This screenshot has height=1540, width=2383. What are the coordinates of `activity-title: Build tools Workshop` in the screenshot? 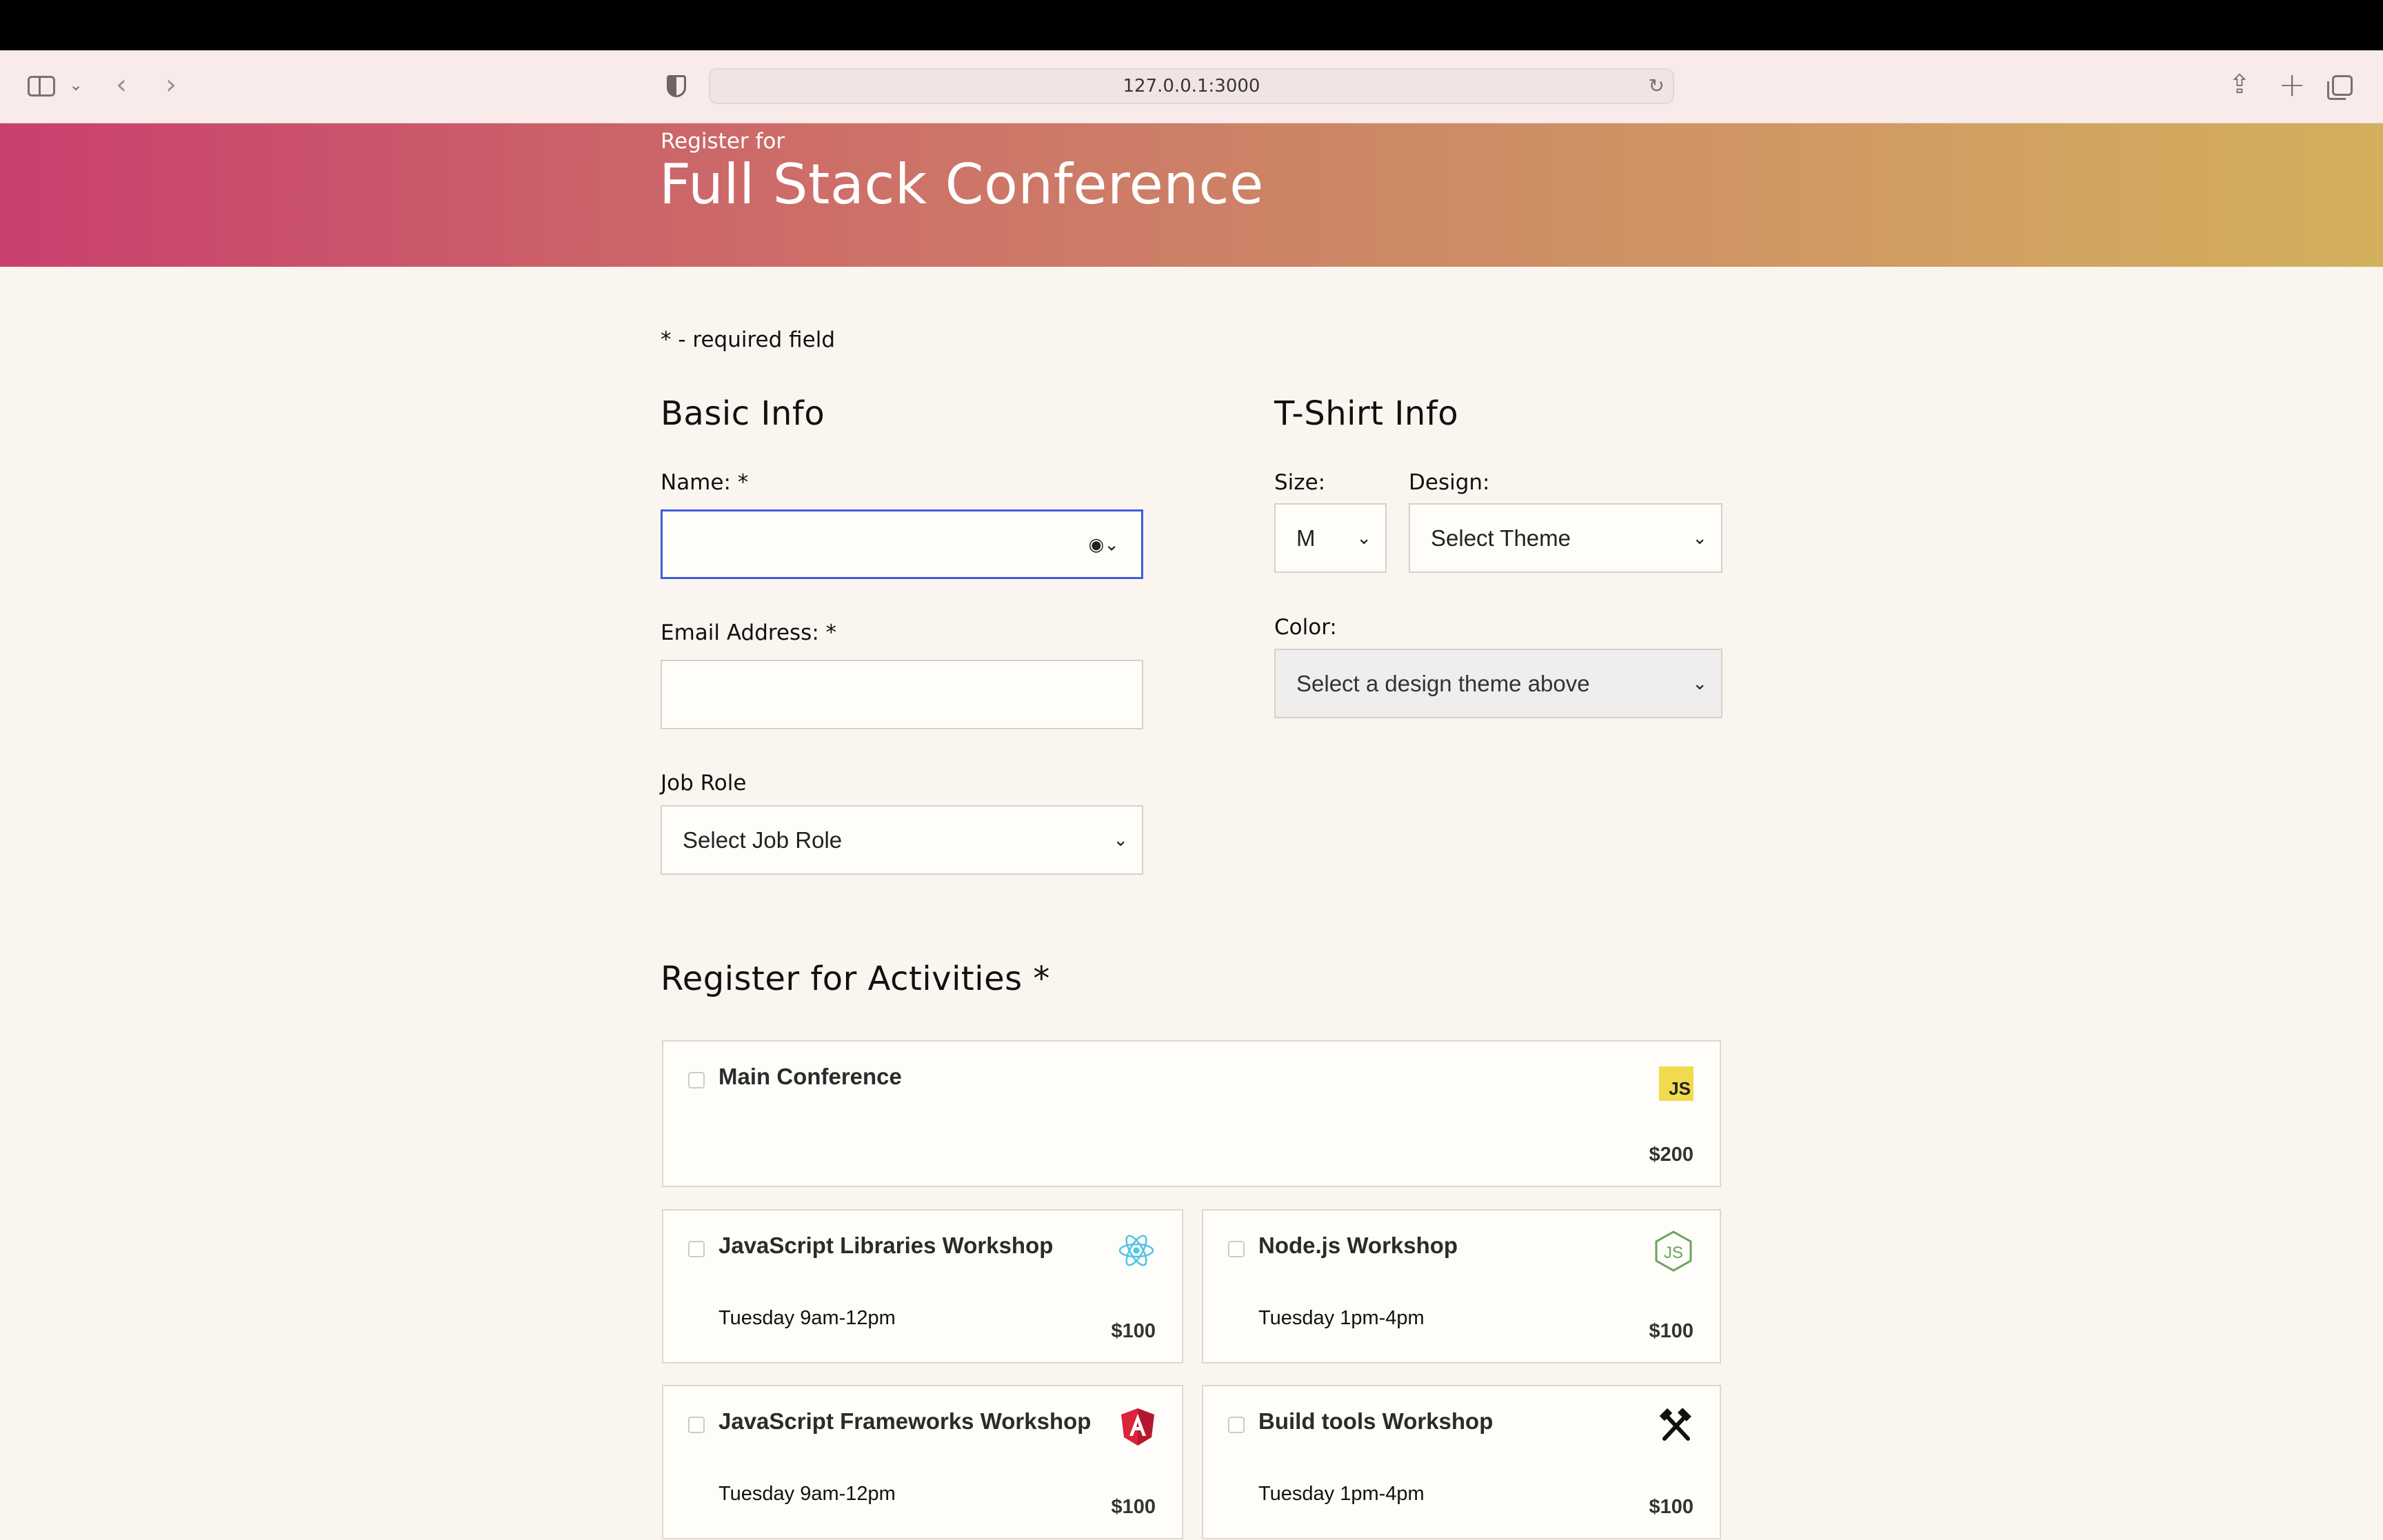 It's located at (1376, 1421).